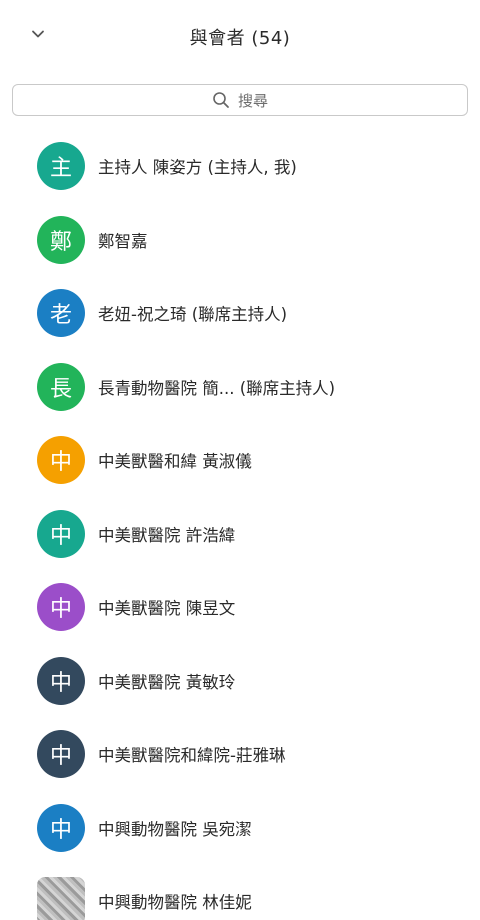  What do you see at coordinates (61, 313) in the screenshot?
I see `avatar: 老` at bounding box center [61, 313].